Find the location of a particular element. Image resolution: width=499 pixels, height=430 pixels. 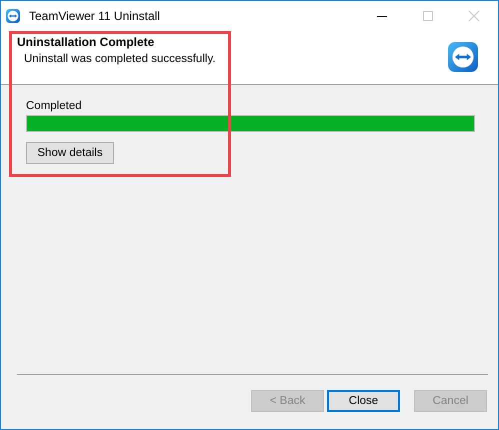

show-details-button: Show details is located at coordinates (70, 153).